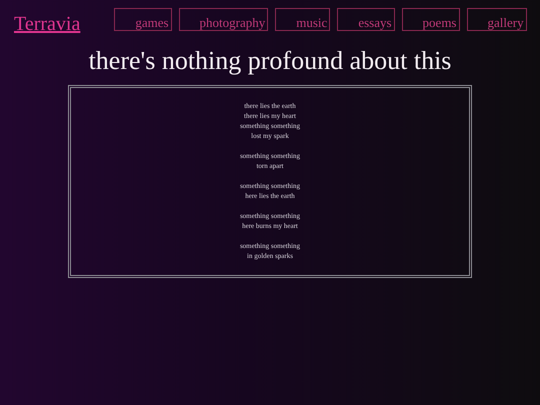 The width and height of the screenshot is (540, 405). What do you see at coordinates (366, 19) in the screenshot?
I see `nav-link: essays` at bounding box center [366, 19].